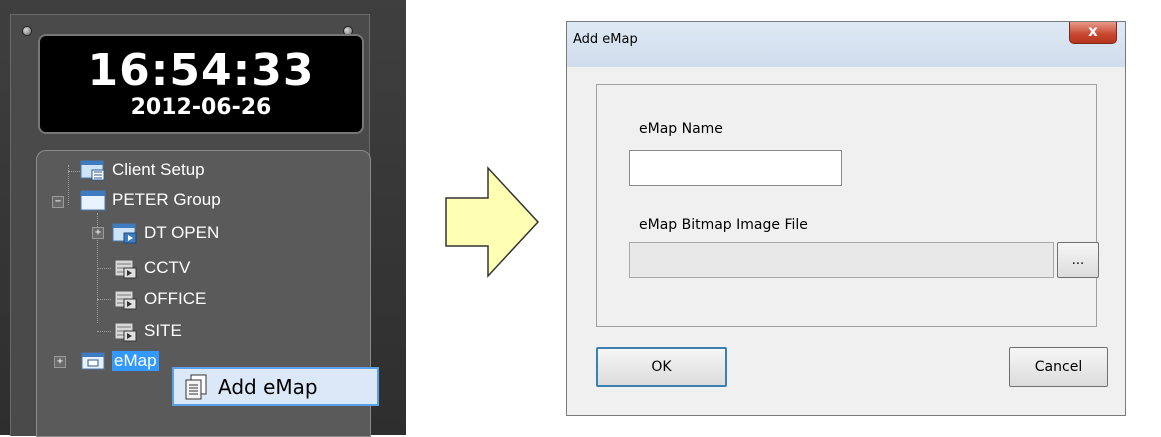  What do you see at coordinates (841, 260) in the screenshot?
I see `emap-file-input` at bounding box center [841, 260].